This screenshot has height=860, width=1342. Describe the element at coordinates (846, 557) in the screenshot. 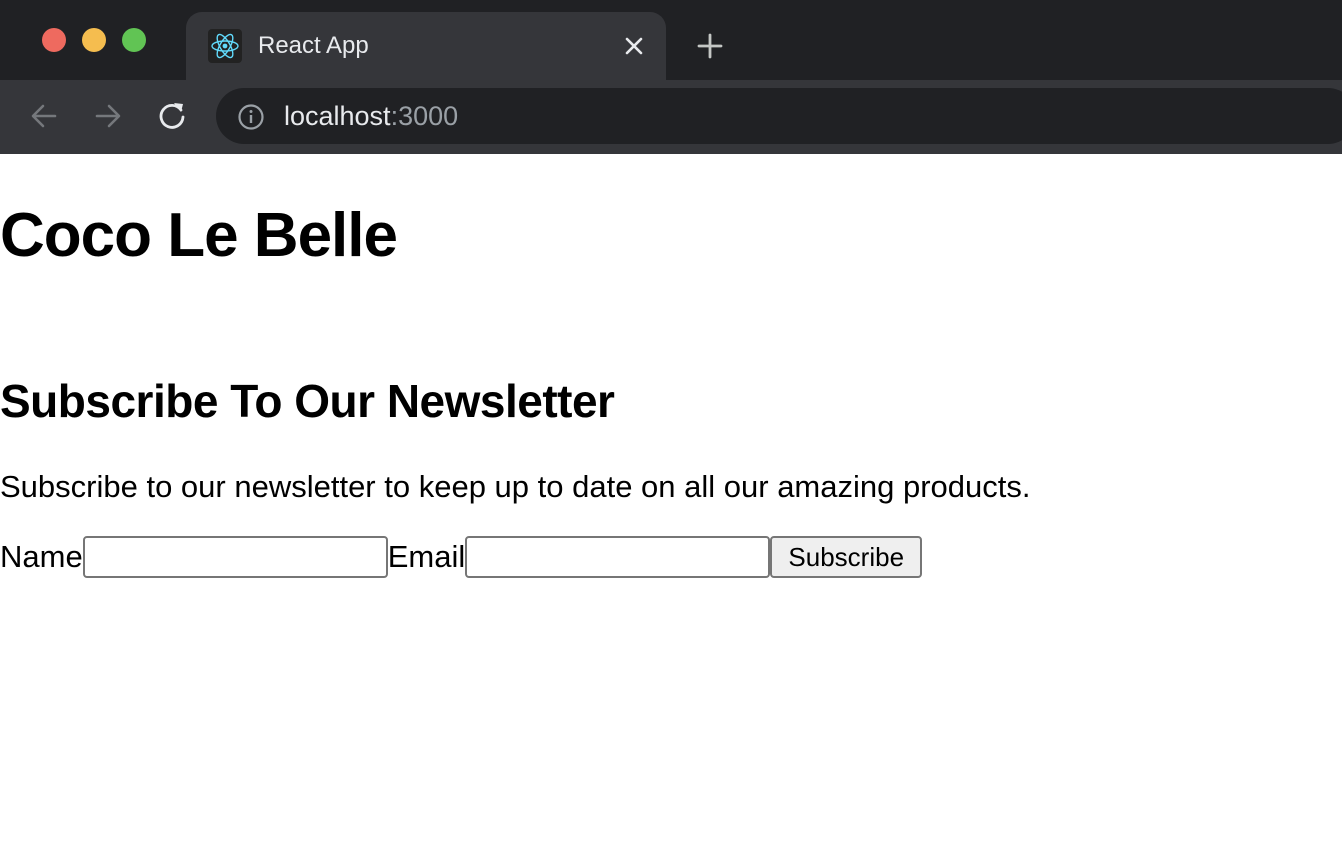

I see `subscribe-button: Subscribe` at that location.